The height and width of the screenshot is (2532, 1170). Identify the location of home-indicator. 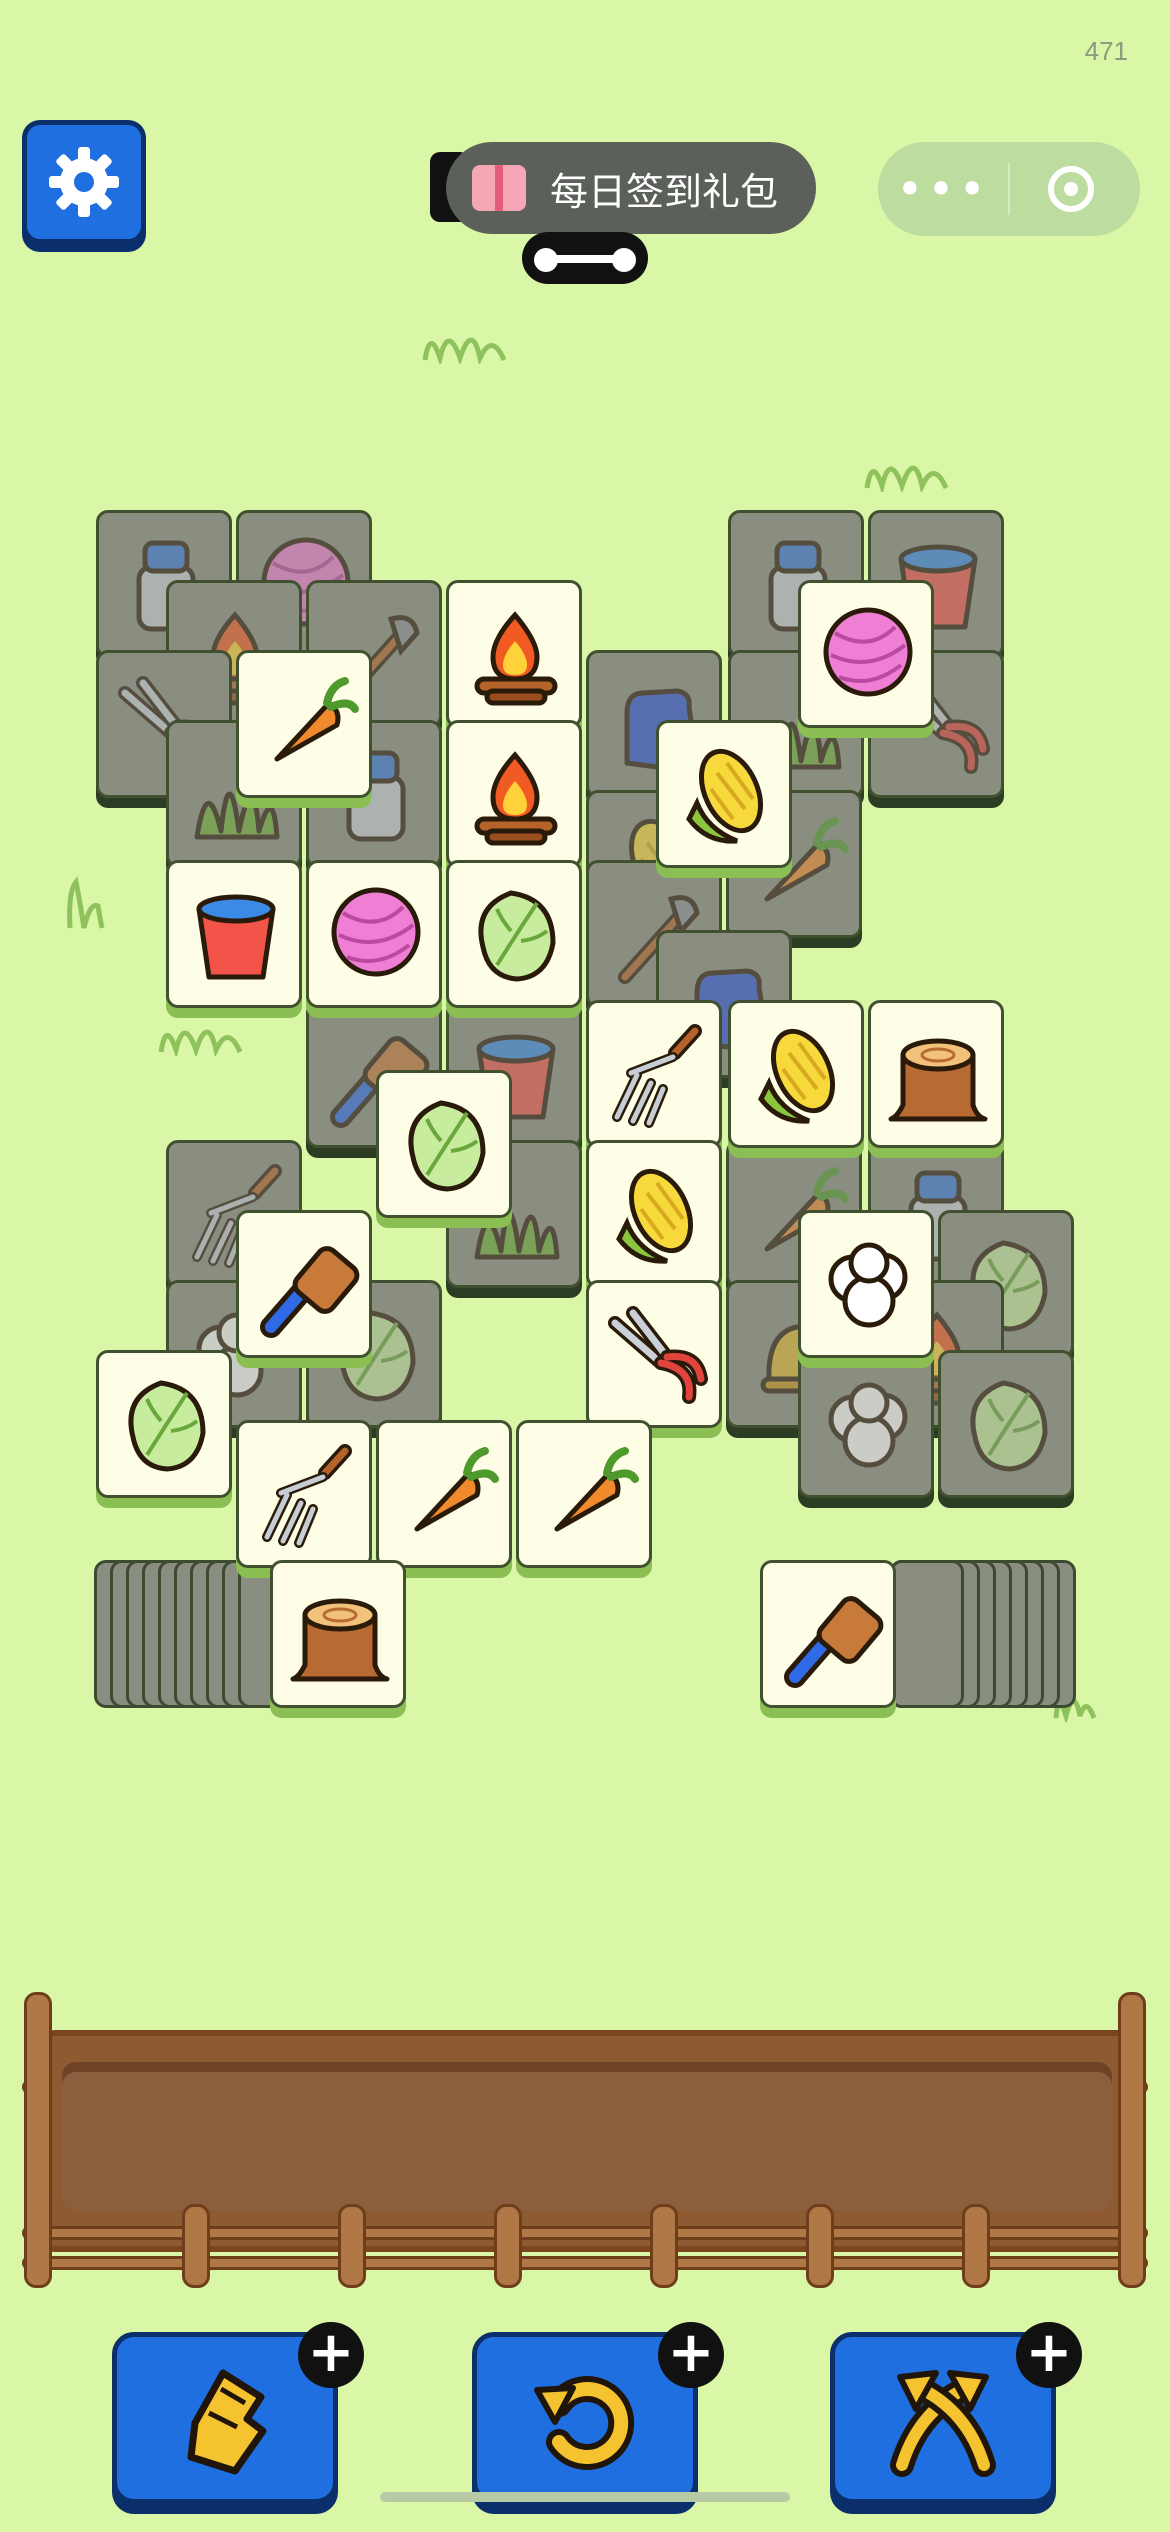
(585, 2497).